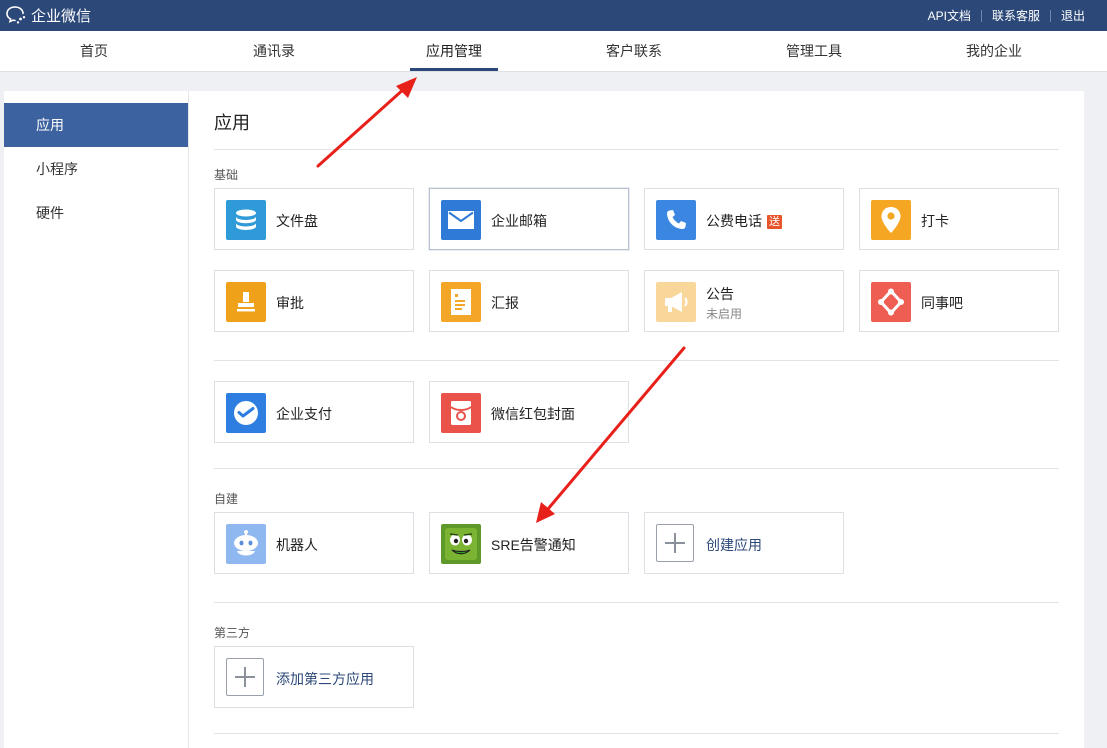  What do you see at coordinates (297, 545) in the screenshot?
I see `app-name: 机器人` at bounding box center [297, 545].